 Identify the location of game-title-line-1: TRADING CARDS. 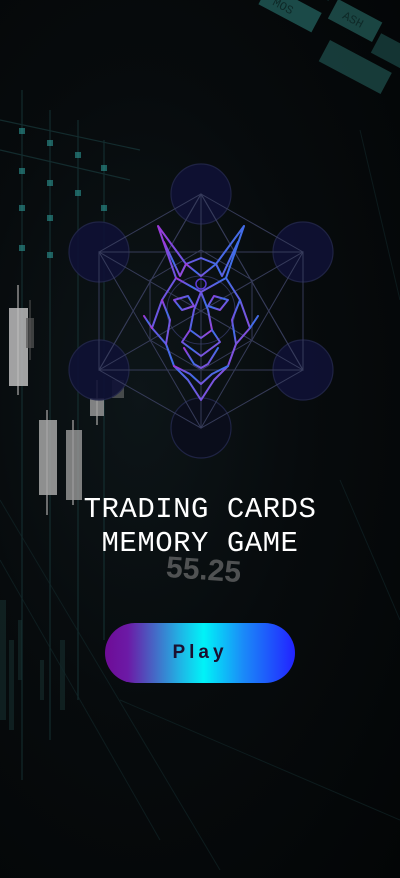
(200, 509).